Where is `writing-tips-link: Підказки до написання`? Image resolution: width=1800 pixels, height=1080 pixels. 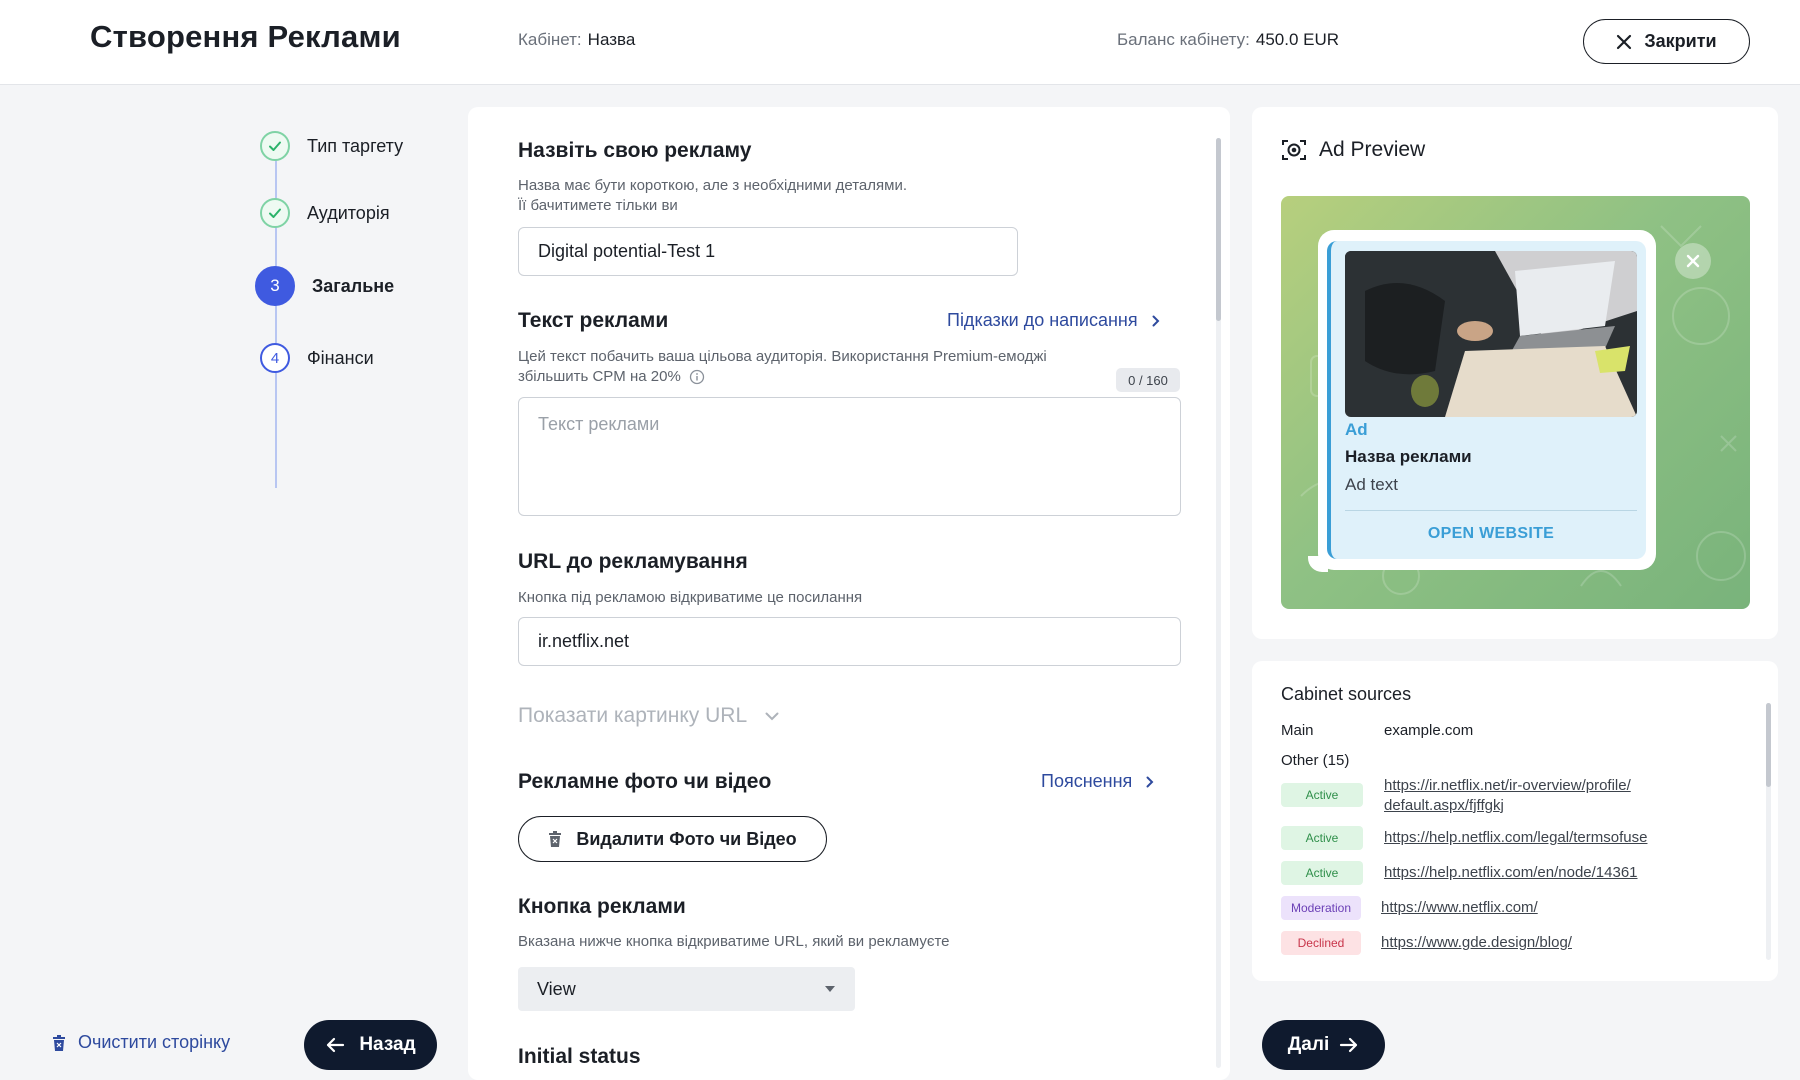 writing-tips-link: Підказки до написання is located at coordinates (1053, 320).